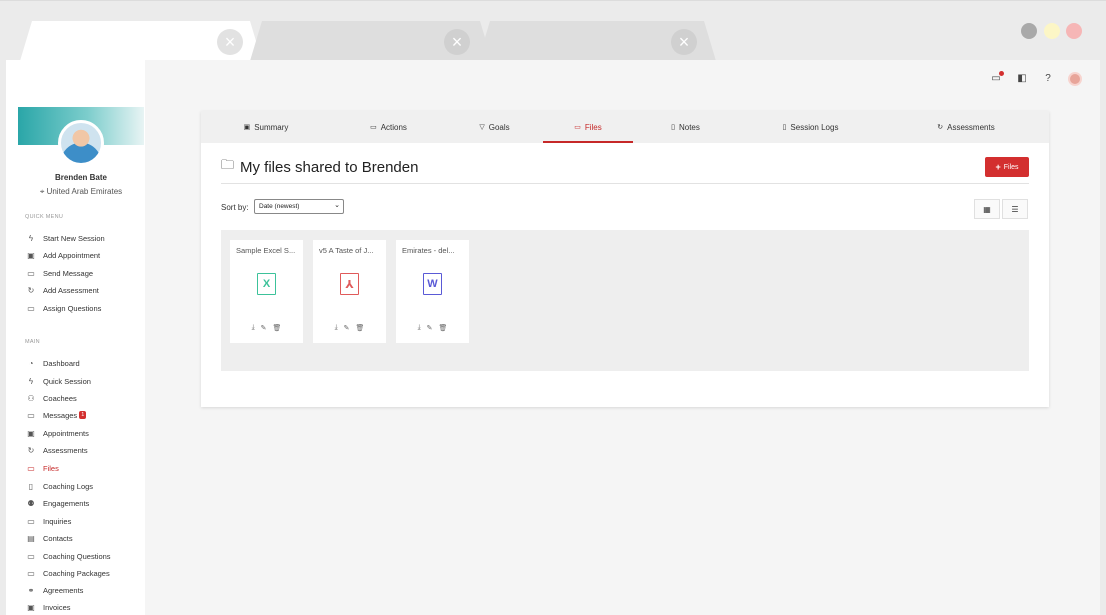 The height and width of the screenshot is (615, 1106). What do you see at coordinates (63, 308) in the screenshot?
I see `sidebar-item-assign-questions: ▭ Assign Questions` at bounding box center [63, 308].